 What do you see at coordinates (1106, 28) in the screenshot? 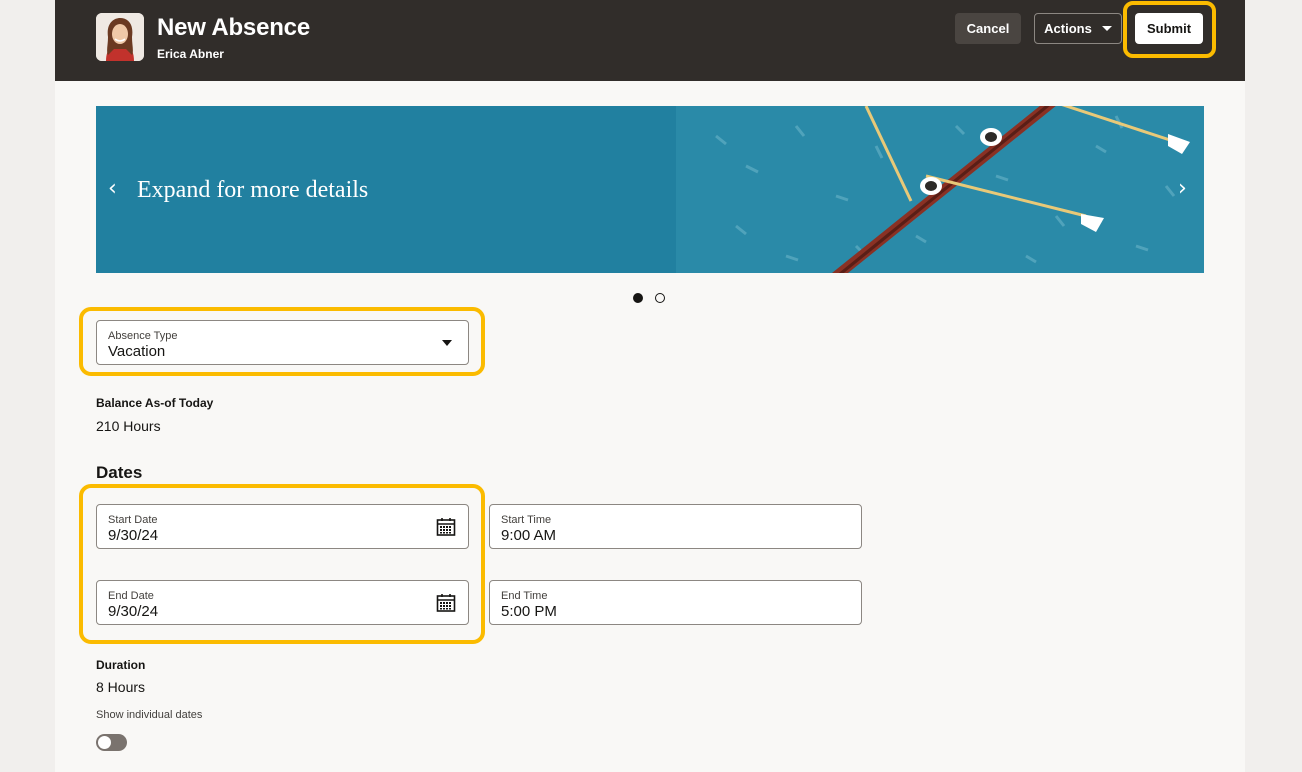
I see `caret-down-icon` at bounding box center [1106, 28].